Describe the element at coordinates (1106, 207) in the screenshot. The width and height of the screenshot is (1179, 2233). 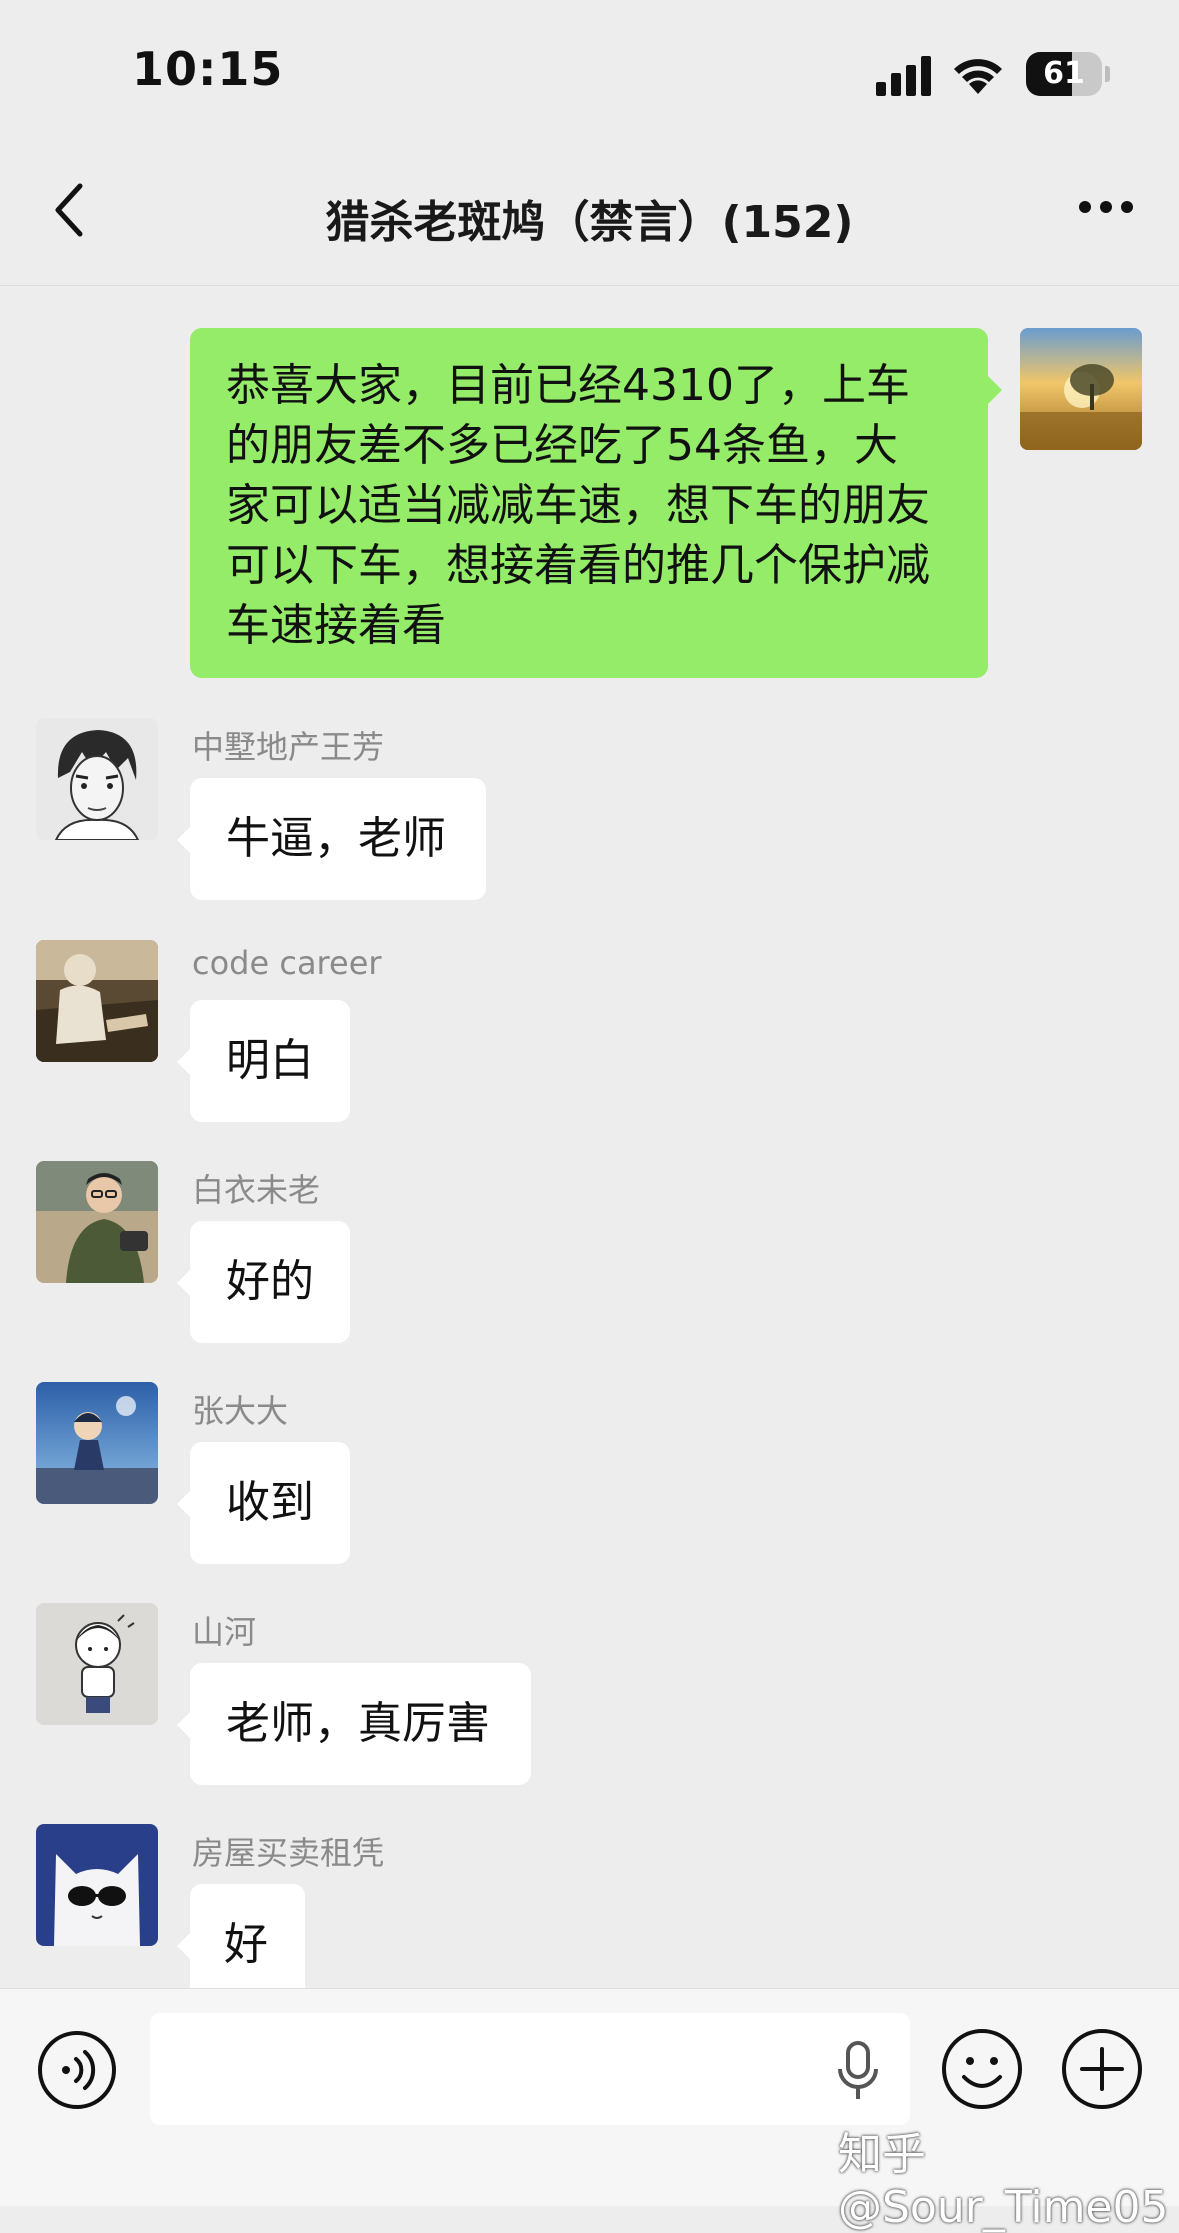
I see `more-icon` at that location.